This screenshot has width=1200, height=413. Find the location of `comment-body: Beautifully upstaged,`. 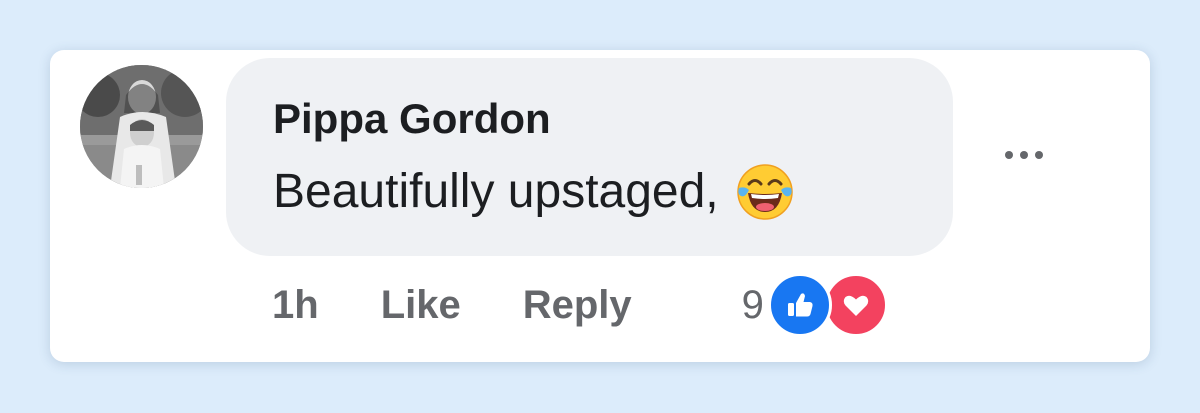

comment-body: Beautifully upstaged, is located at coordinates (613, 192).